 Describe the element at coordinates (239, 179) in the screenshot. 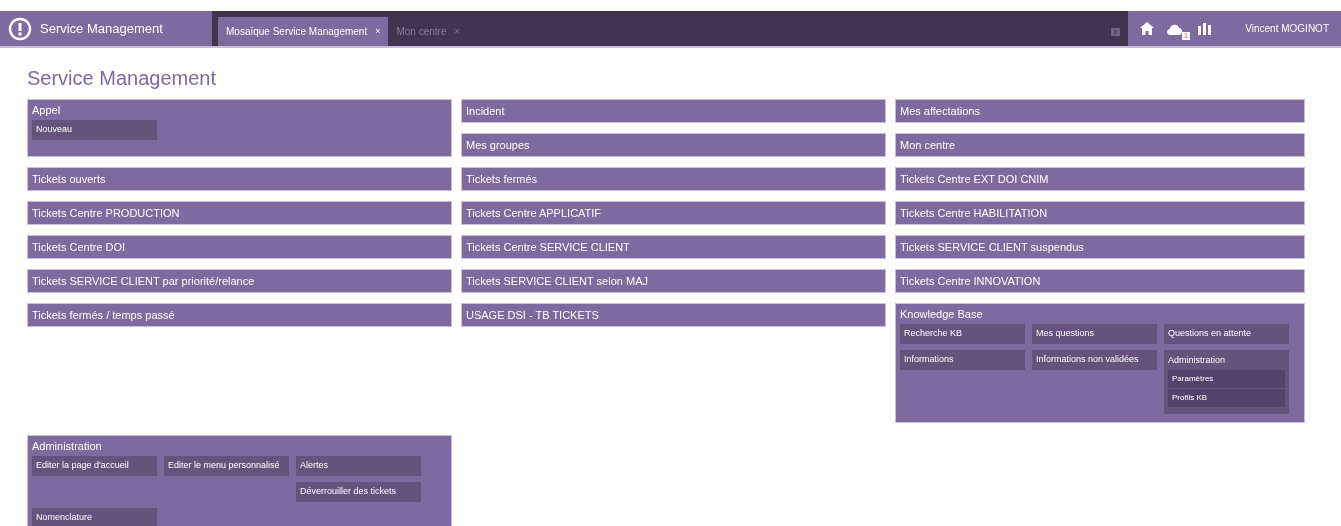

I see `tile-link: Tickets ouverts` at that location.